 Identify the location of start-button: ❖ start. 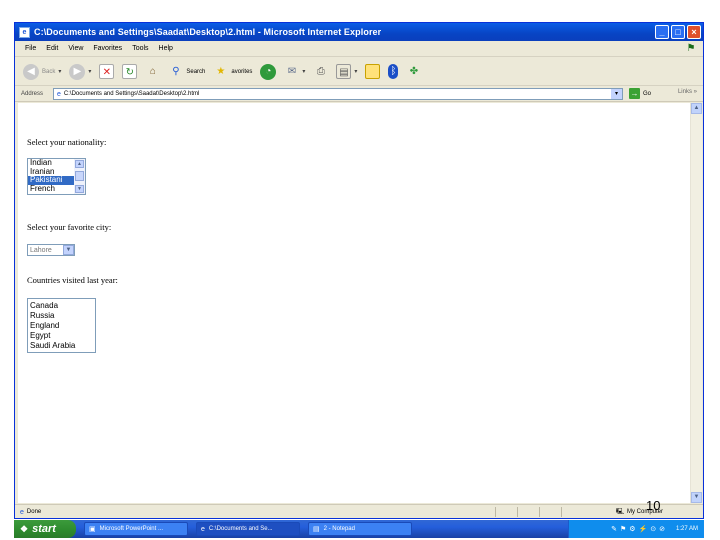
(45, 529).